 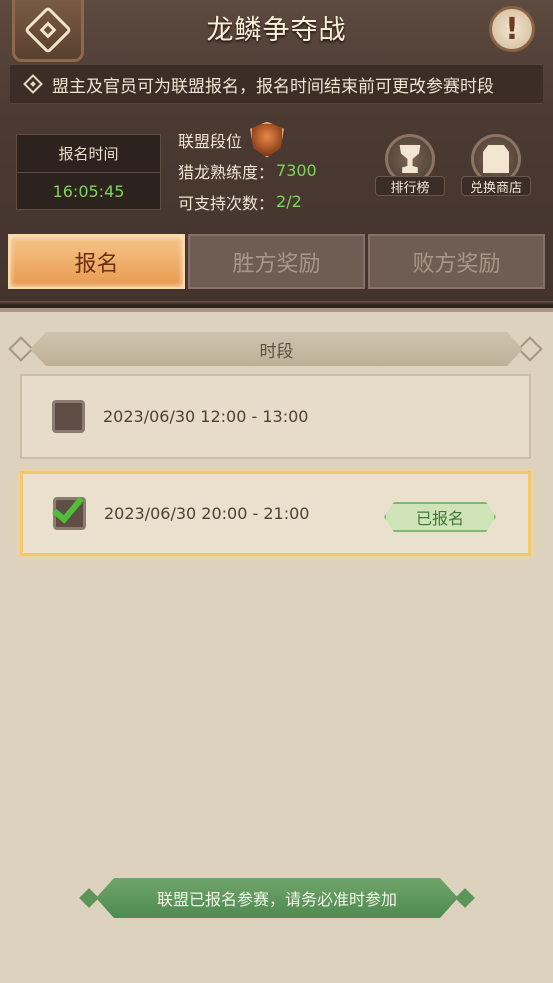 What do you see at coordinates (496, 186) in the screenshot?
I see `exchange-shop-label: 兑换商店` at bounding box center [496, 186].